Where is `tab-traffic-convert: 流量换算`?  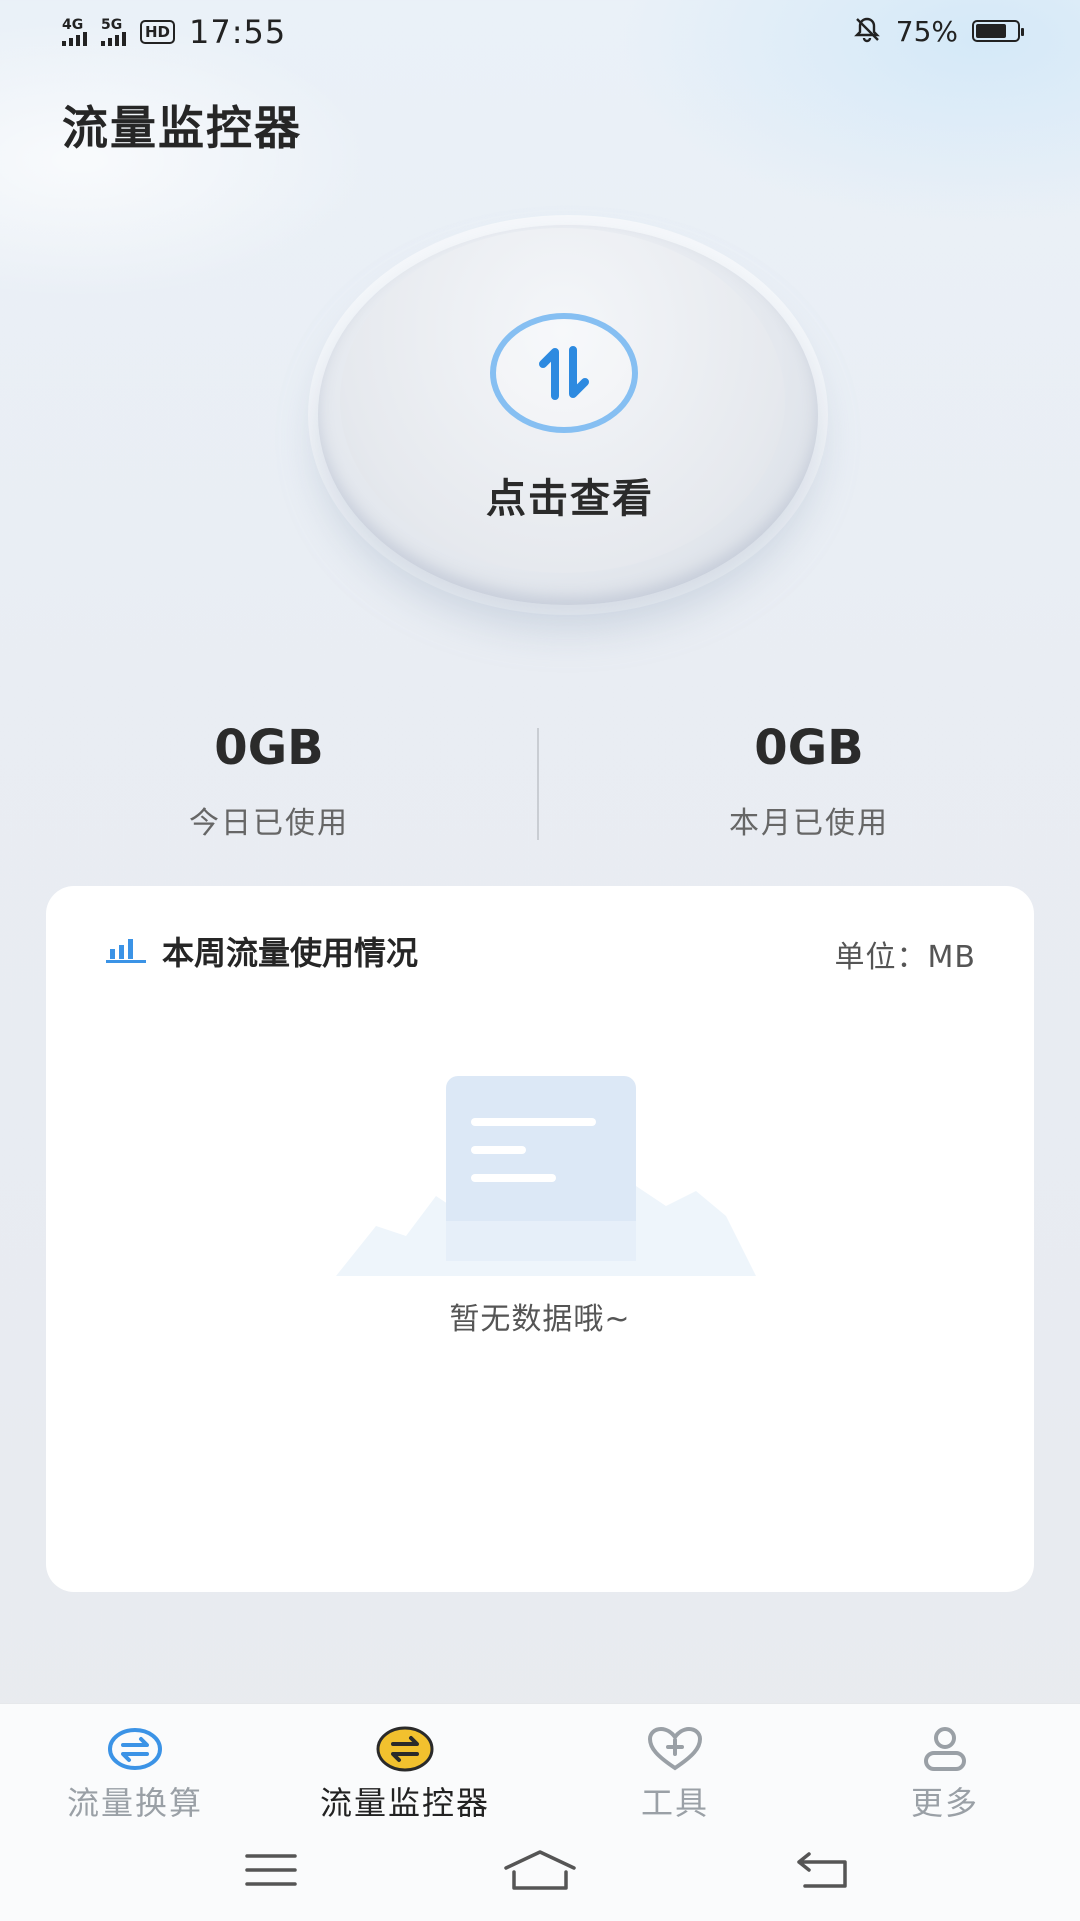 tab-traffic-convert: 流量换算 is located at coordinates (135, 1775).